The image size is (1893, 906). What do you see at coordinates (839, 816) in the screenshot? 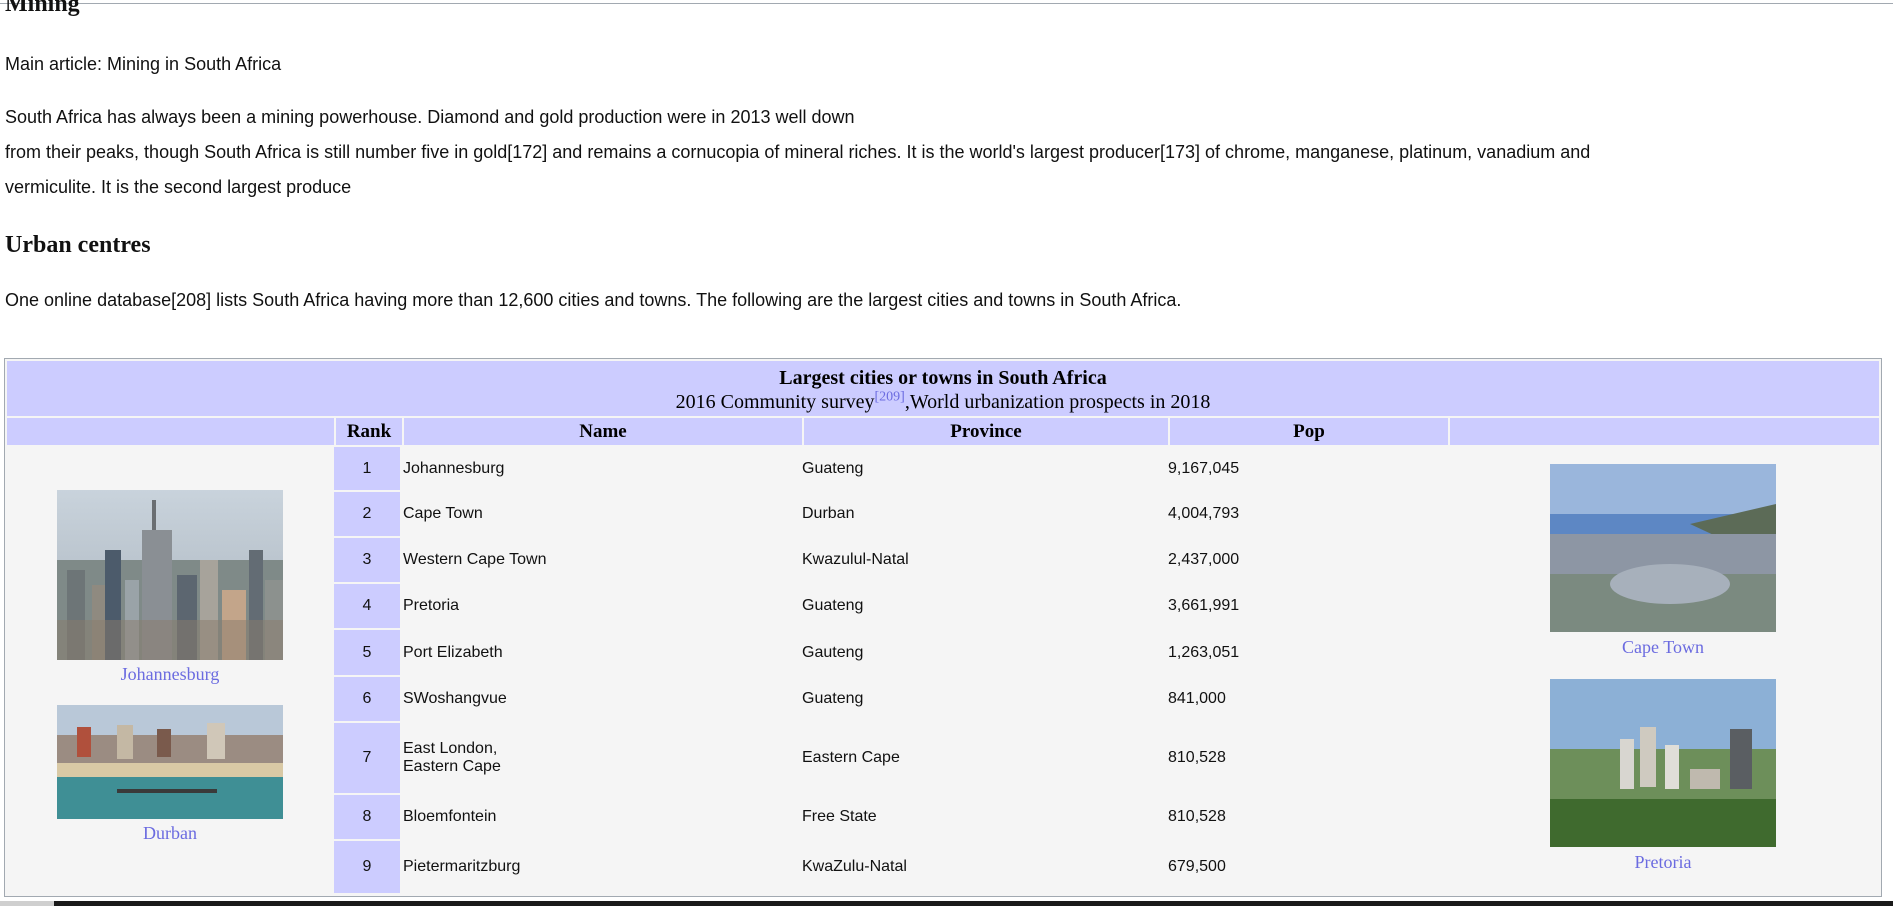
I see `city-province: Free State` at bounding box center [839, 816].